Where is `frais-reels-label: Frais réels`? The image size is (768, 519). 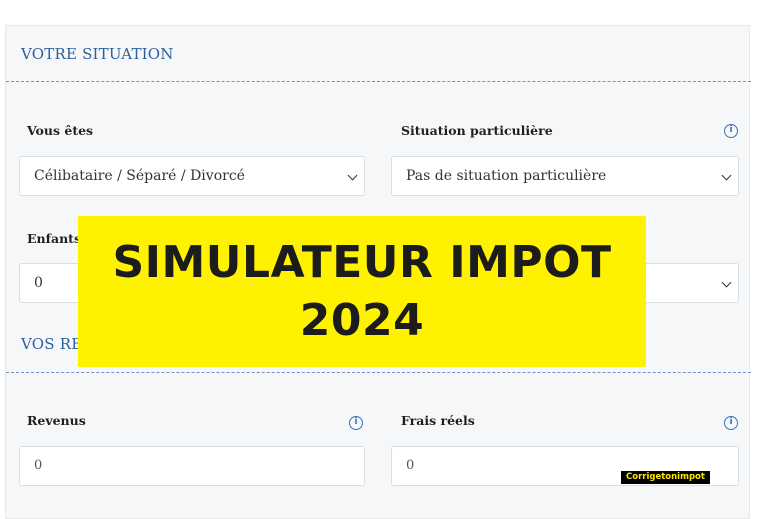 frais-reels-label: Frais réels is located at coordinates (438, 420).